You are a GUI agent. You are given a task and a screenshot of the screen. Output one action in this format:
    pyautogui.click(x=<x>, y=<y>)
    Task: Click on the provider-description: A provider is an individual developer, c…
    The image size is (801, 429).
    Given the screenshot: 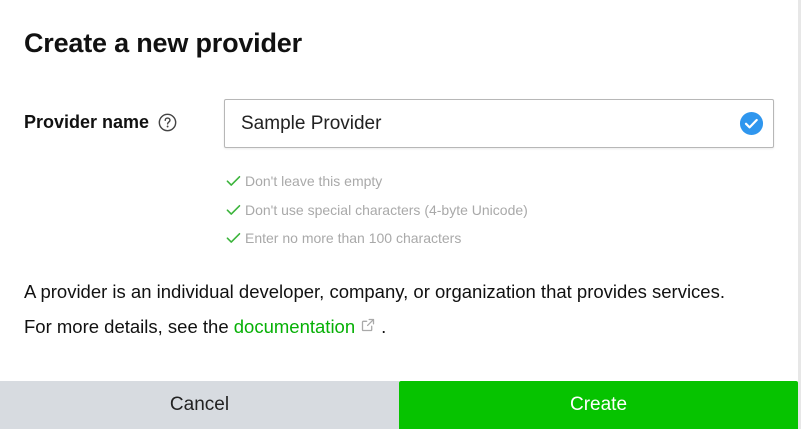 What is the action you would take?
    pyautogui.click(x=384, y=309)
    